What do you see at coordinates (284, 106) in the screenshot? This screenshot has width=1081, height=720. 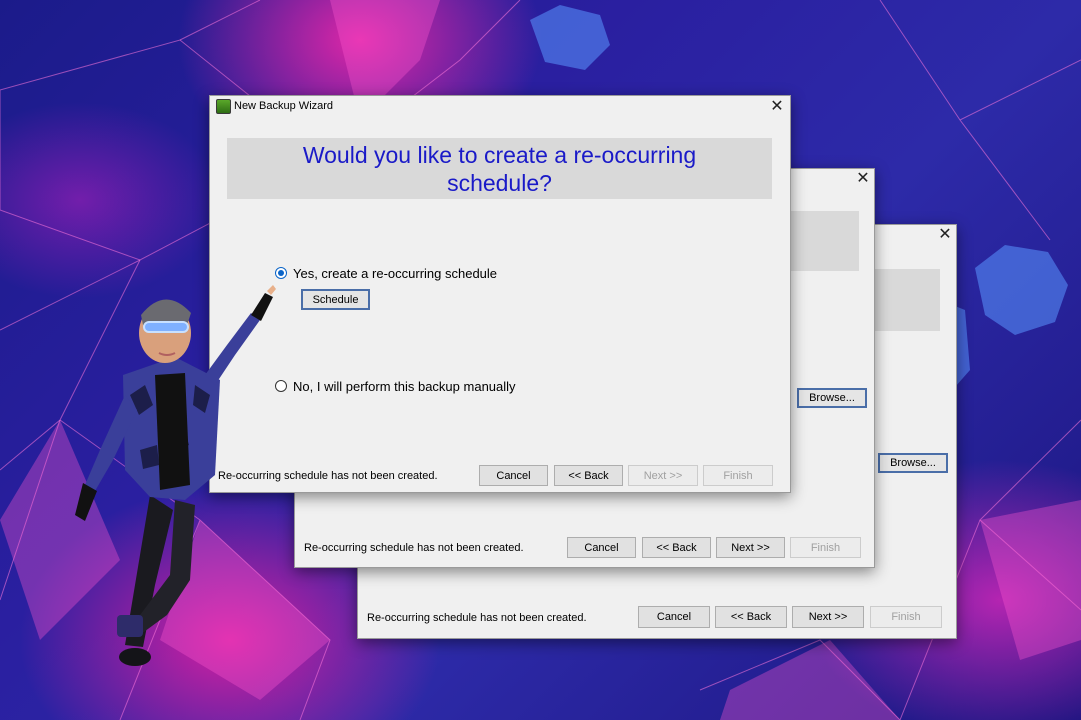 I see `window-title: New Backup Wizard` at bounding box center [284, 106].